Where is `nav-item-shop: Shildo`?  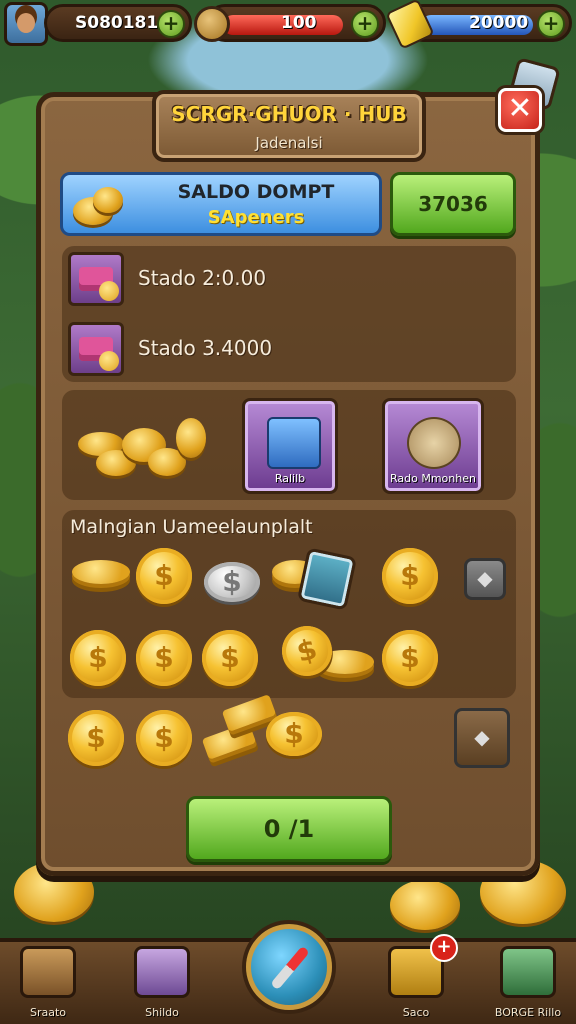
nav-item-shop: Shildo is located at coordinates (162, 984).